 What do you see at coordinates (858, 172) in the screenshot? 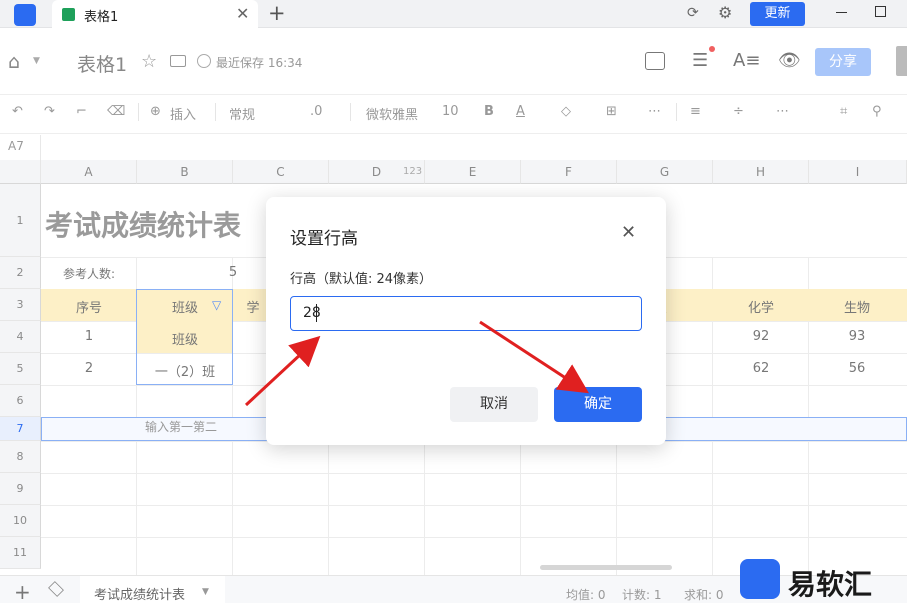
I see `column-header: I` at bounding box center [858, 172].